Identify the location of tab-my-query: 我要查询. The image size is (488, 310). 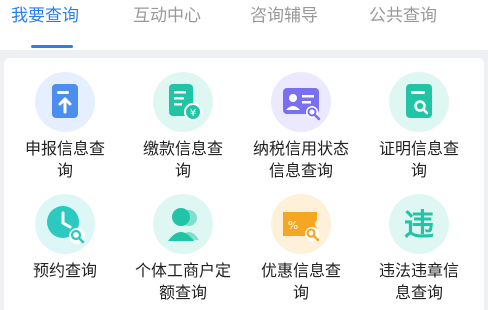
(45, 16).